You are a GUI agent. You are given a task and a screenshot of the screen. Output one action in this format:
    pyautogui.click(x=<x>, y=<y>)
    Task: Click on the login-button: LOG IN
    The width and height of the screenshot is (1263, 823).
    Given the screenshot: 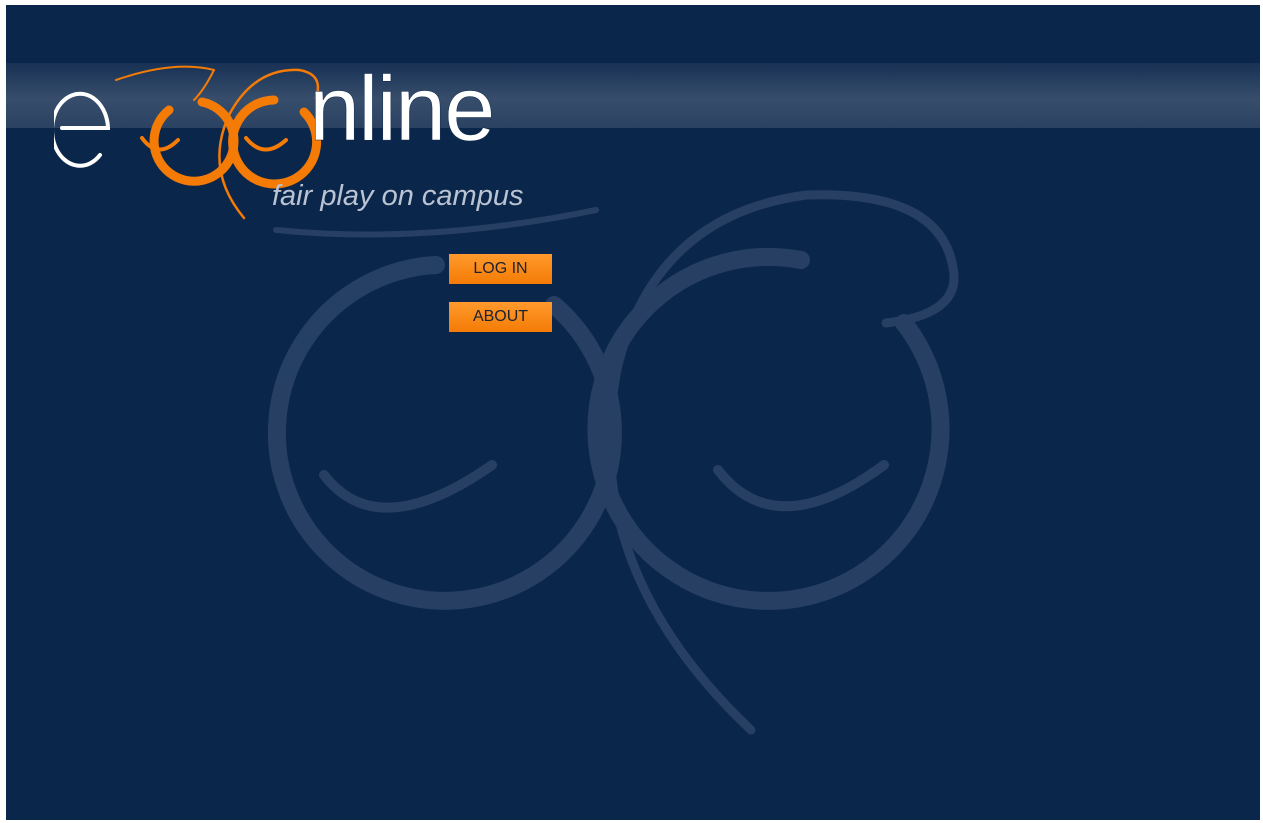 What is the action you would take?
    pyautogui.click(x=500, y=269)
    